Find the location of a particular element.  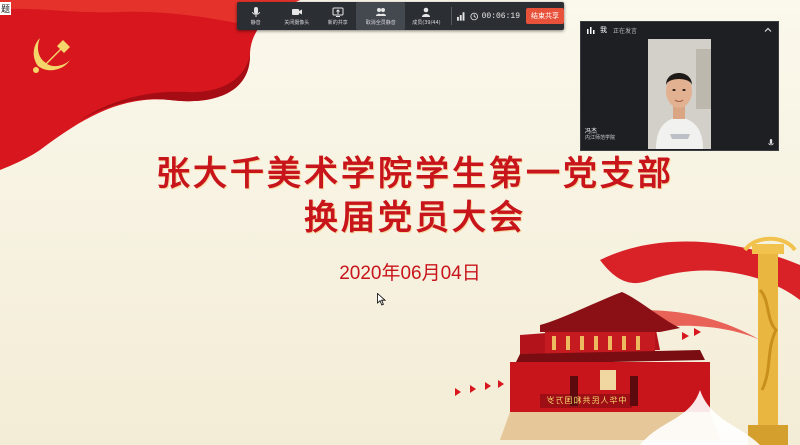

unmute-all-button: 取消全员静音 is located at coordinates (380, 16).